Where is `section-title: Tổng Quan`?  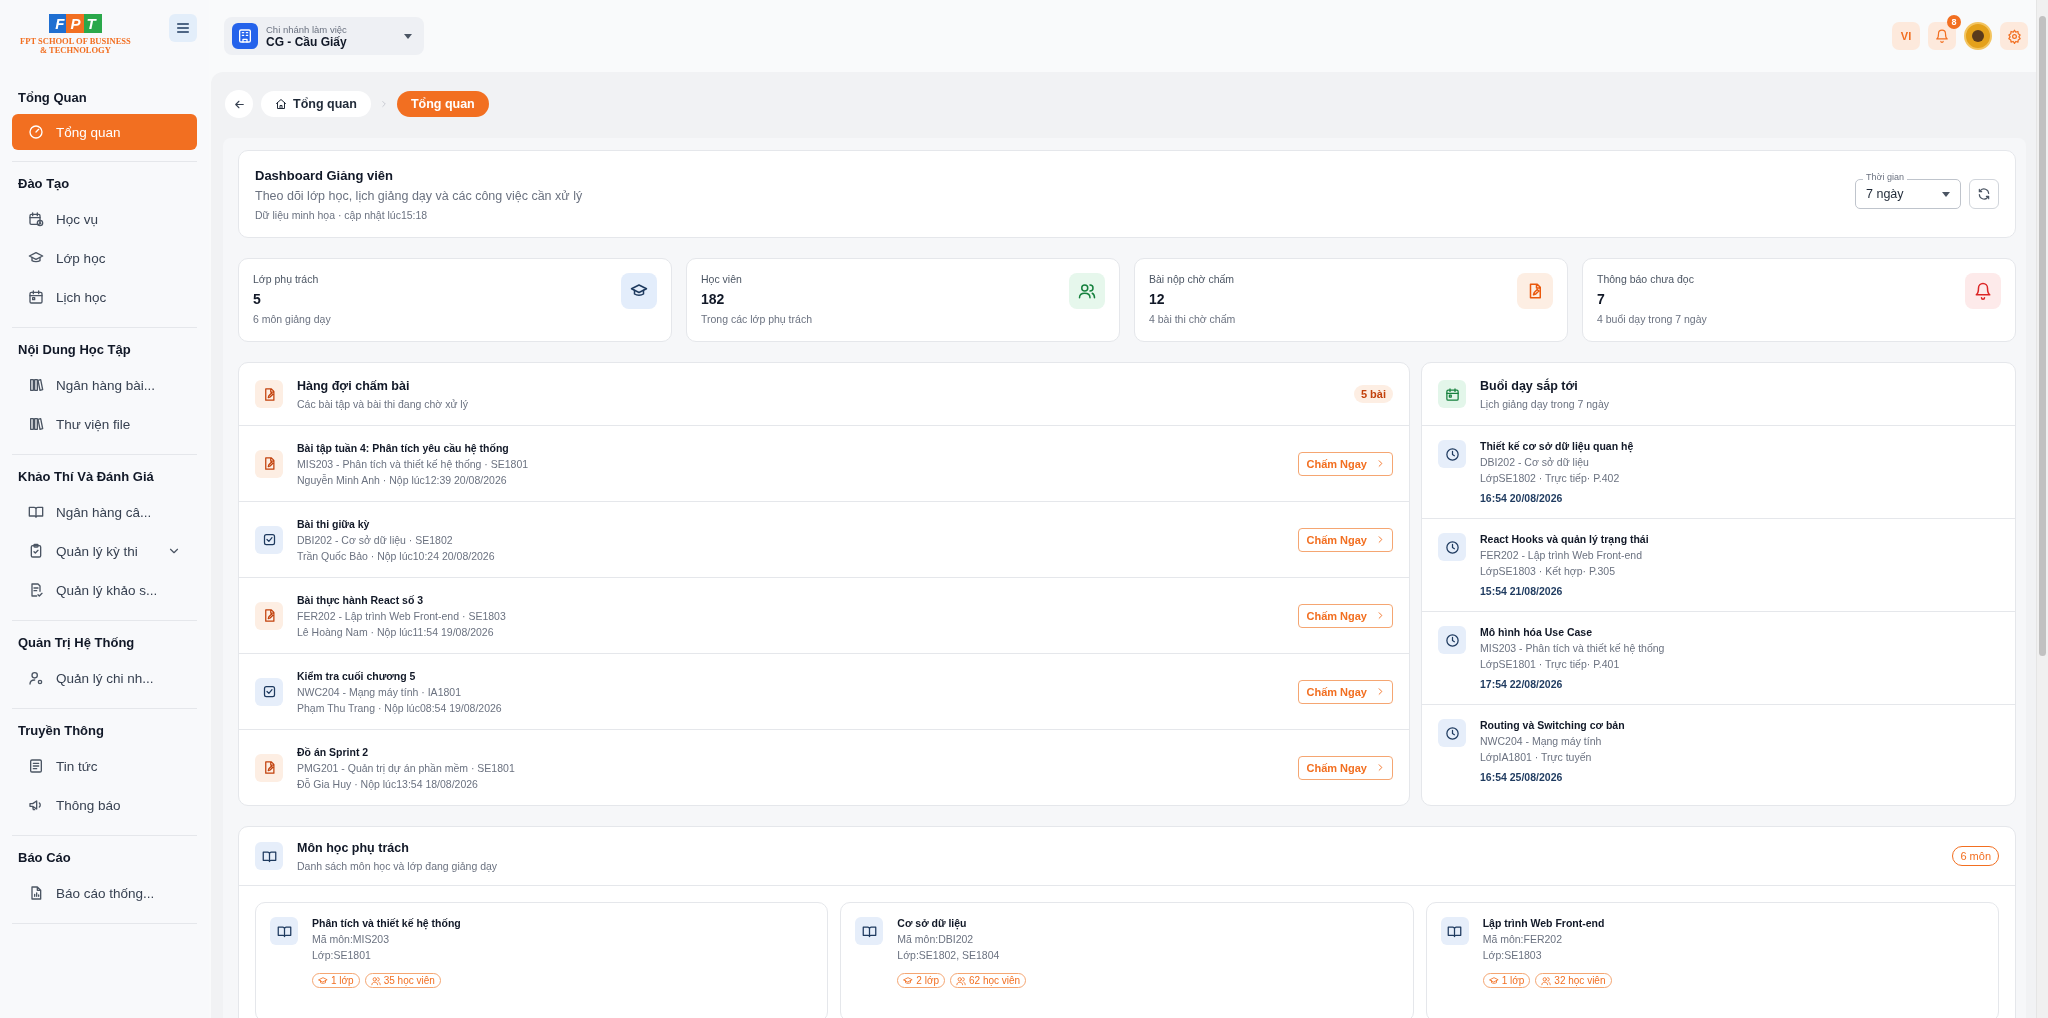 section-title: Tổng Quan is located at coordinates (52, 98).